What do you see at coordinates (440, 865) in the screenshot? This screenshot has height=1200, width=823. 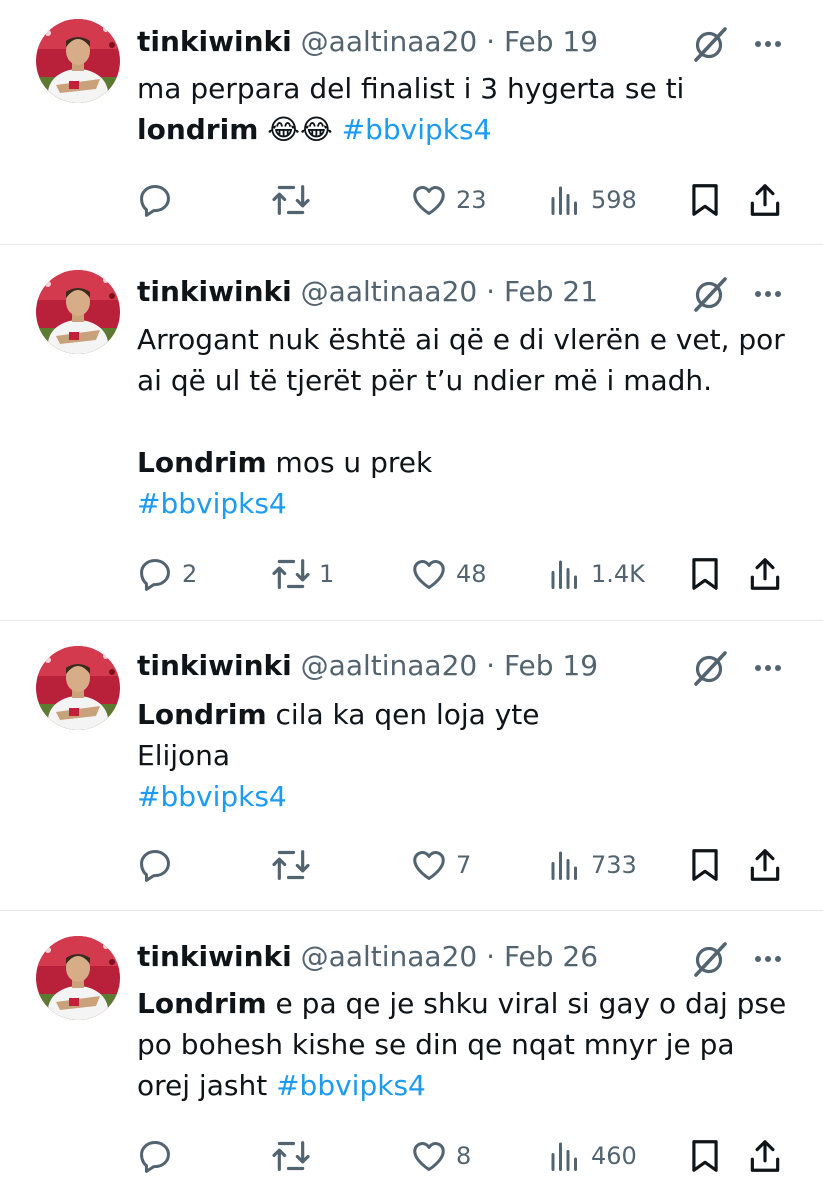 I see `like-button: 7` at bounding box center [440, 865].